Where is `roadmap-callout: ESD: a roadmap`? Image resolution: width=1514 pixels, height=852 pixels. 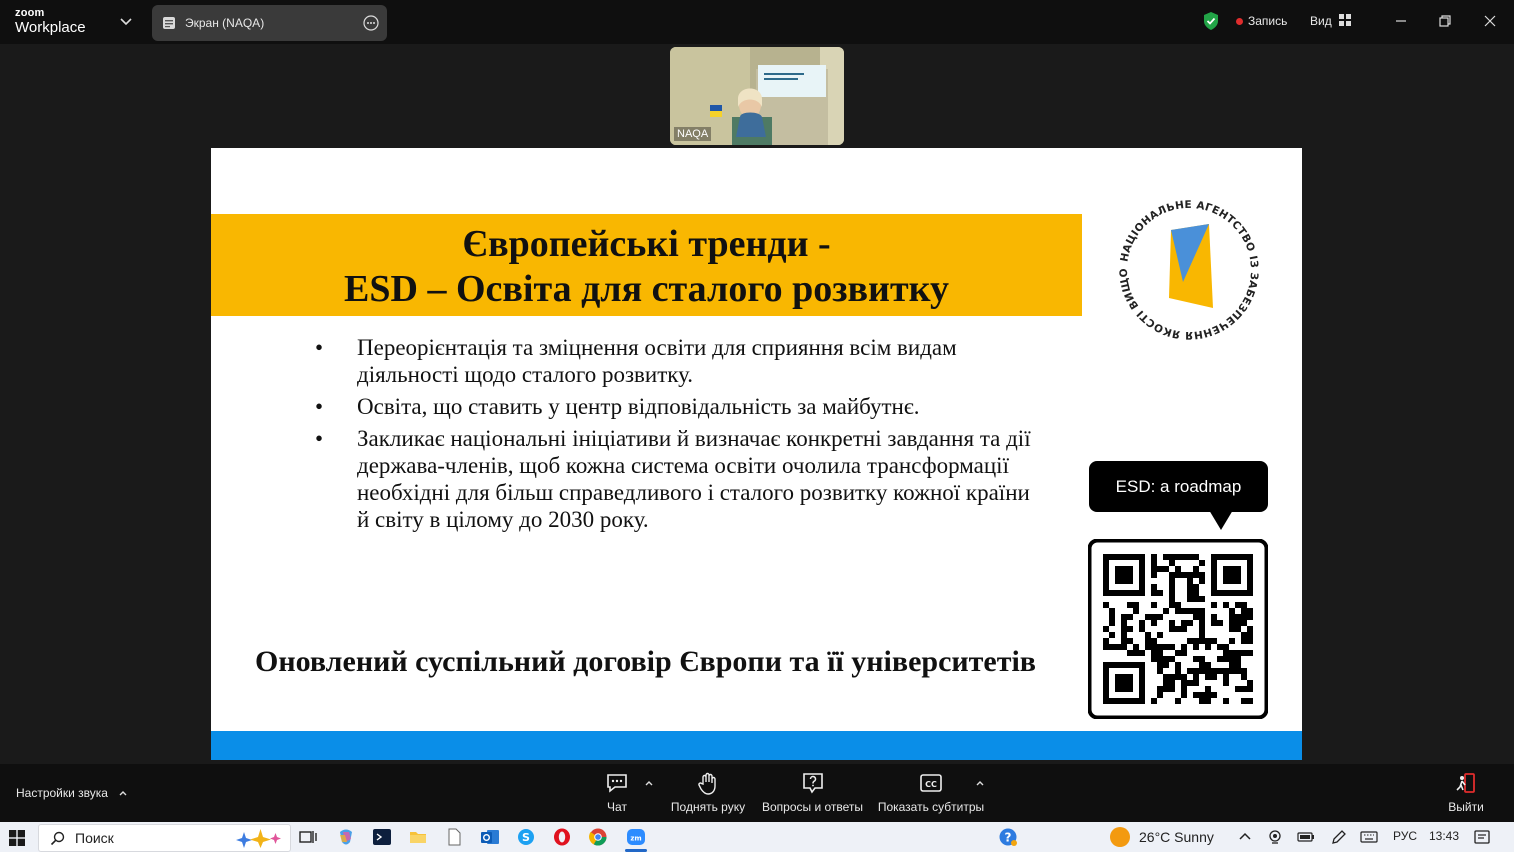
roadmap-callout: ESD: a roadmap is located at coordinates (1178, 486).